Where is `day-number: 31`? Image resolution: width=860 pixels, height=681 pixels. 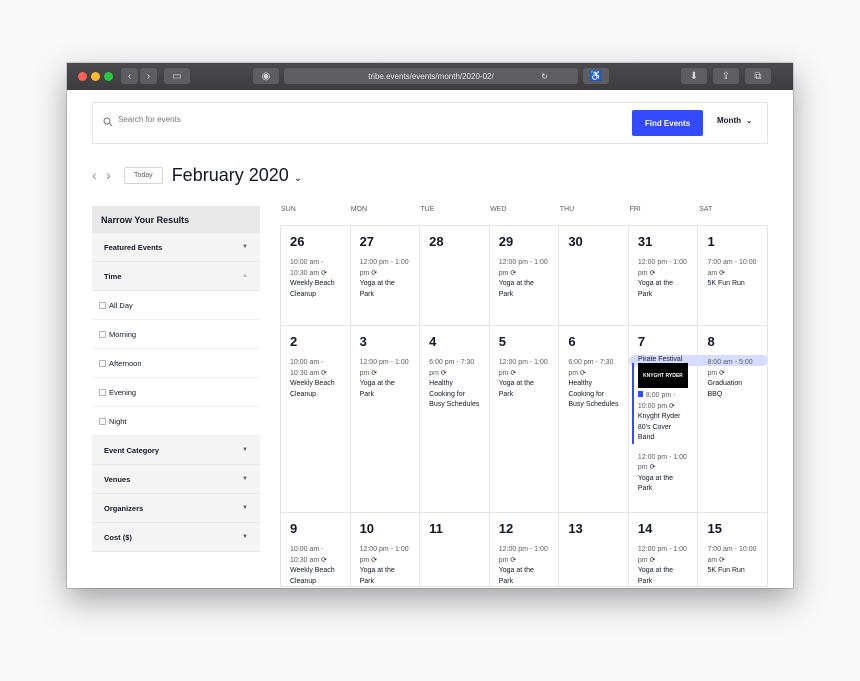 day-number: 31 is located at coordinates (663, 241).